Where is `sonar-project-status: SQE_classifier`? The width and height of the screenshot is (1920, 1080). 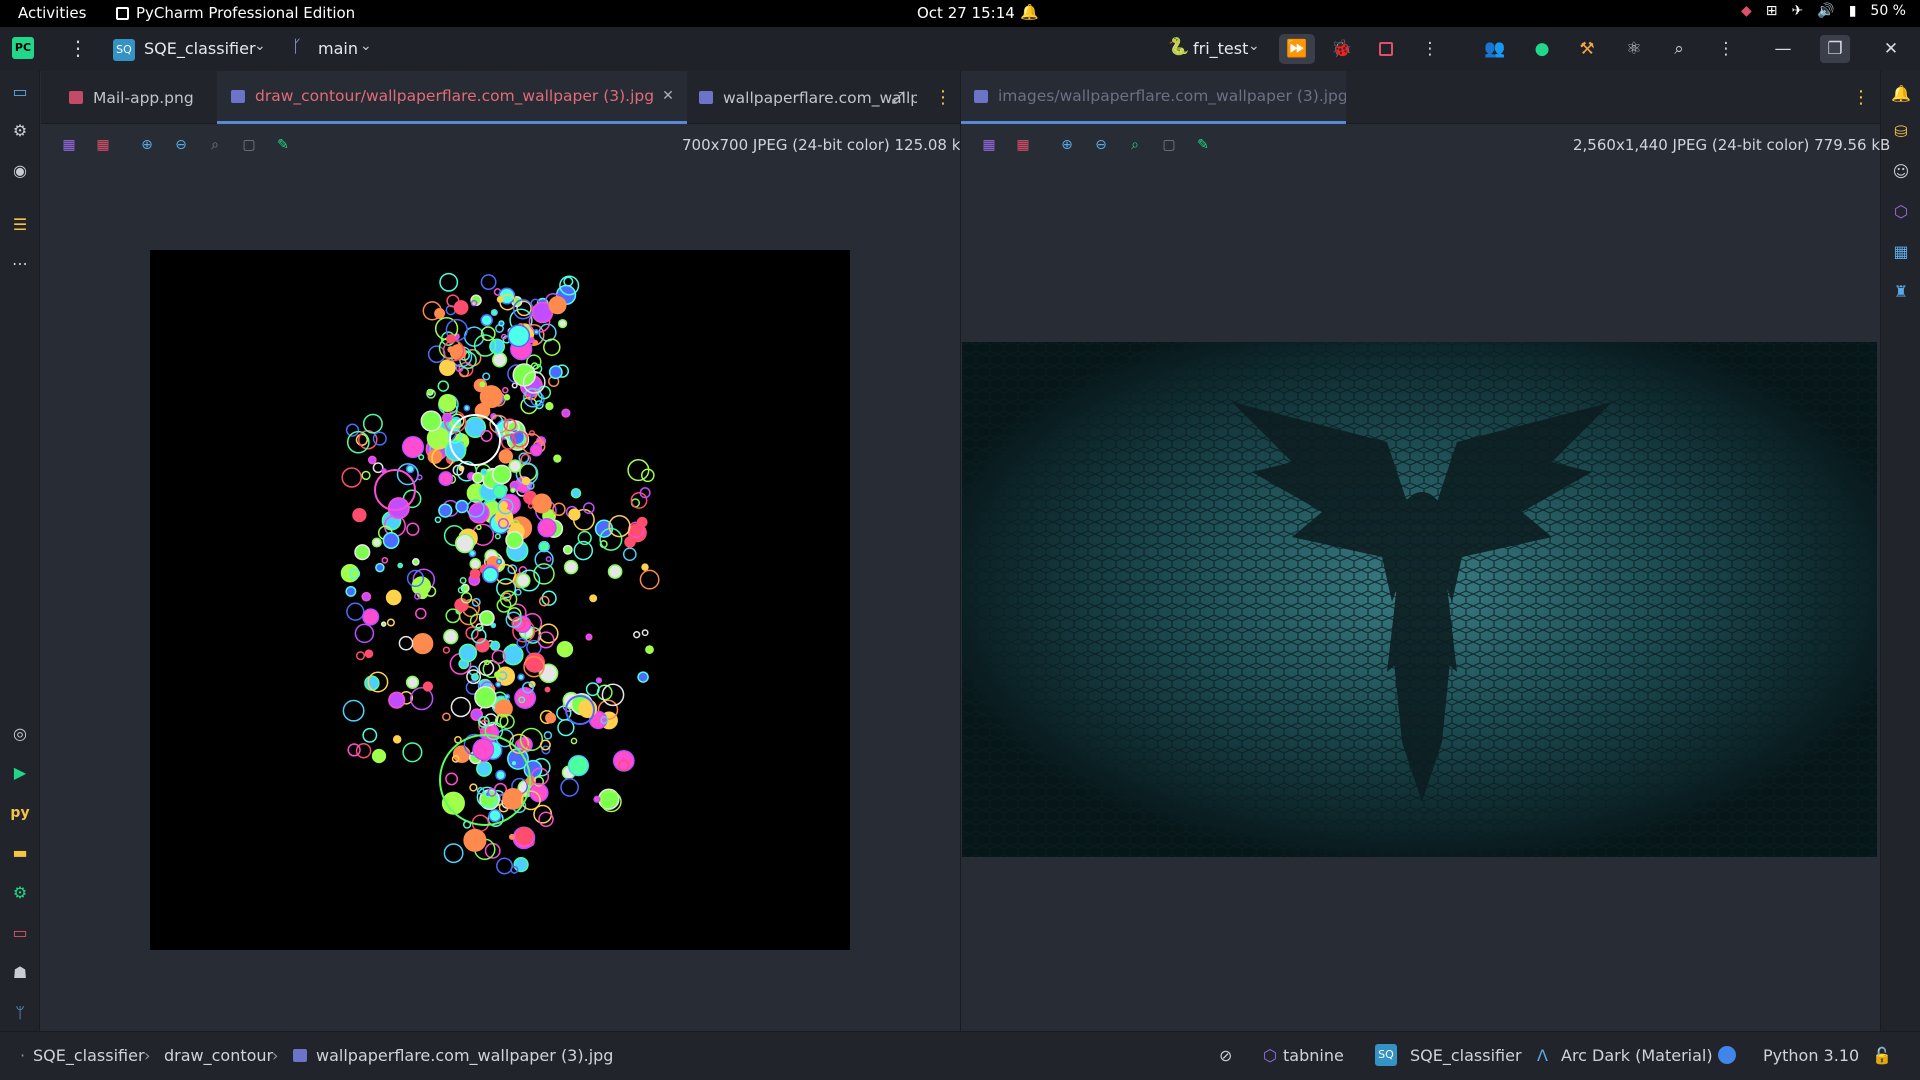 sonar-project-status: SQE_classifier is located at coordinates (1466, 1055).